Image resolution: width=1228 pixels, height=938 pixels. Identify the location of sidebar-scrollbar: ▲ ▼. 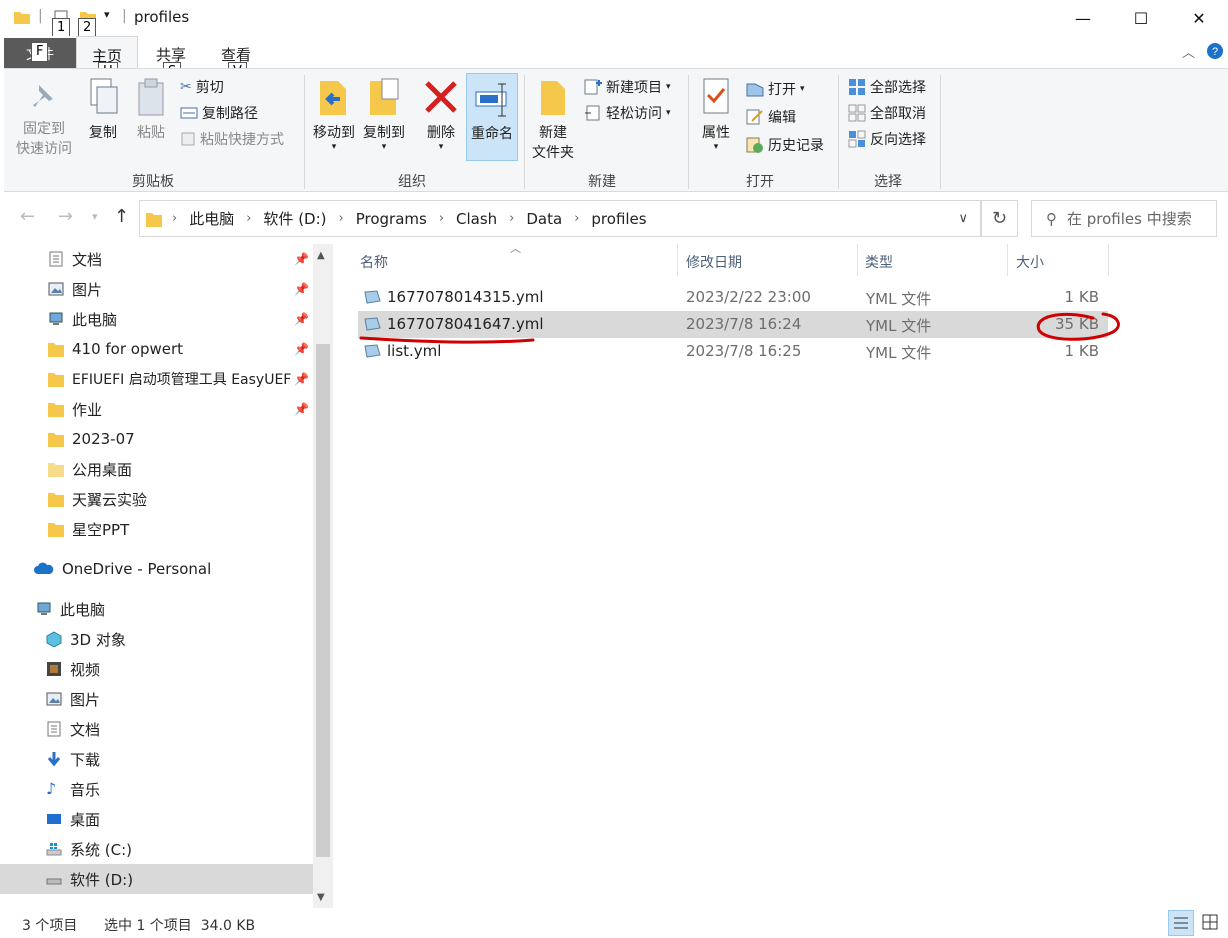
(323, 576).